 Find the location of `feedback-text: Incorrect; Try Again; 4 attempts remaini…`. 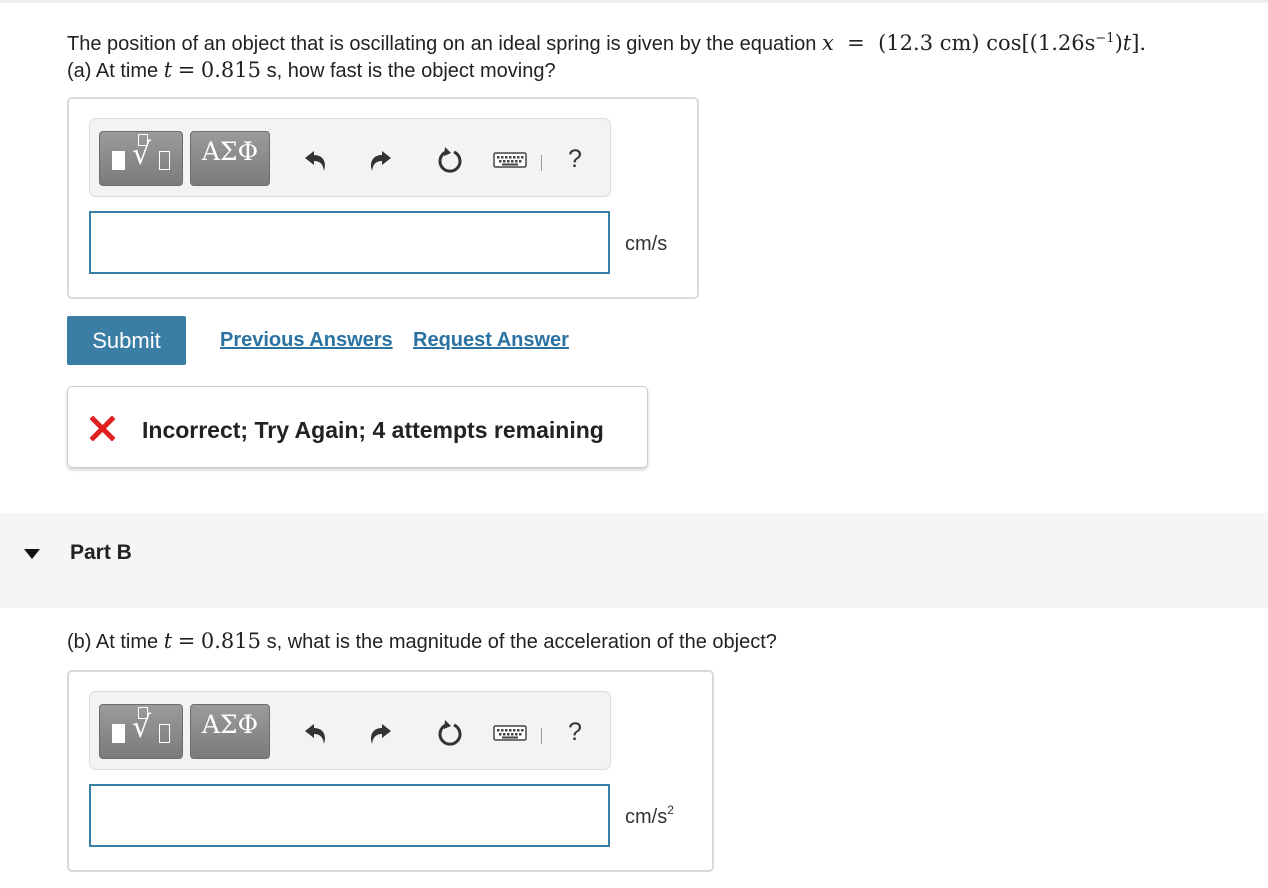

feedback-text: Incorrect; Try Again; 4 attempts remaini… is located at coordinates (373, 430).